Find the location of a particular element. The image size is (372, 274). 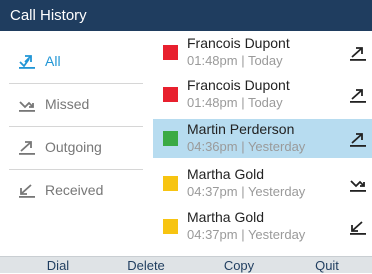

filter-all-label: All is located at coordinates (53, 61).